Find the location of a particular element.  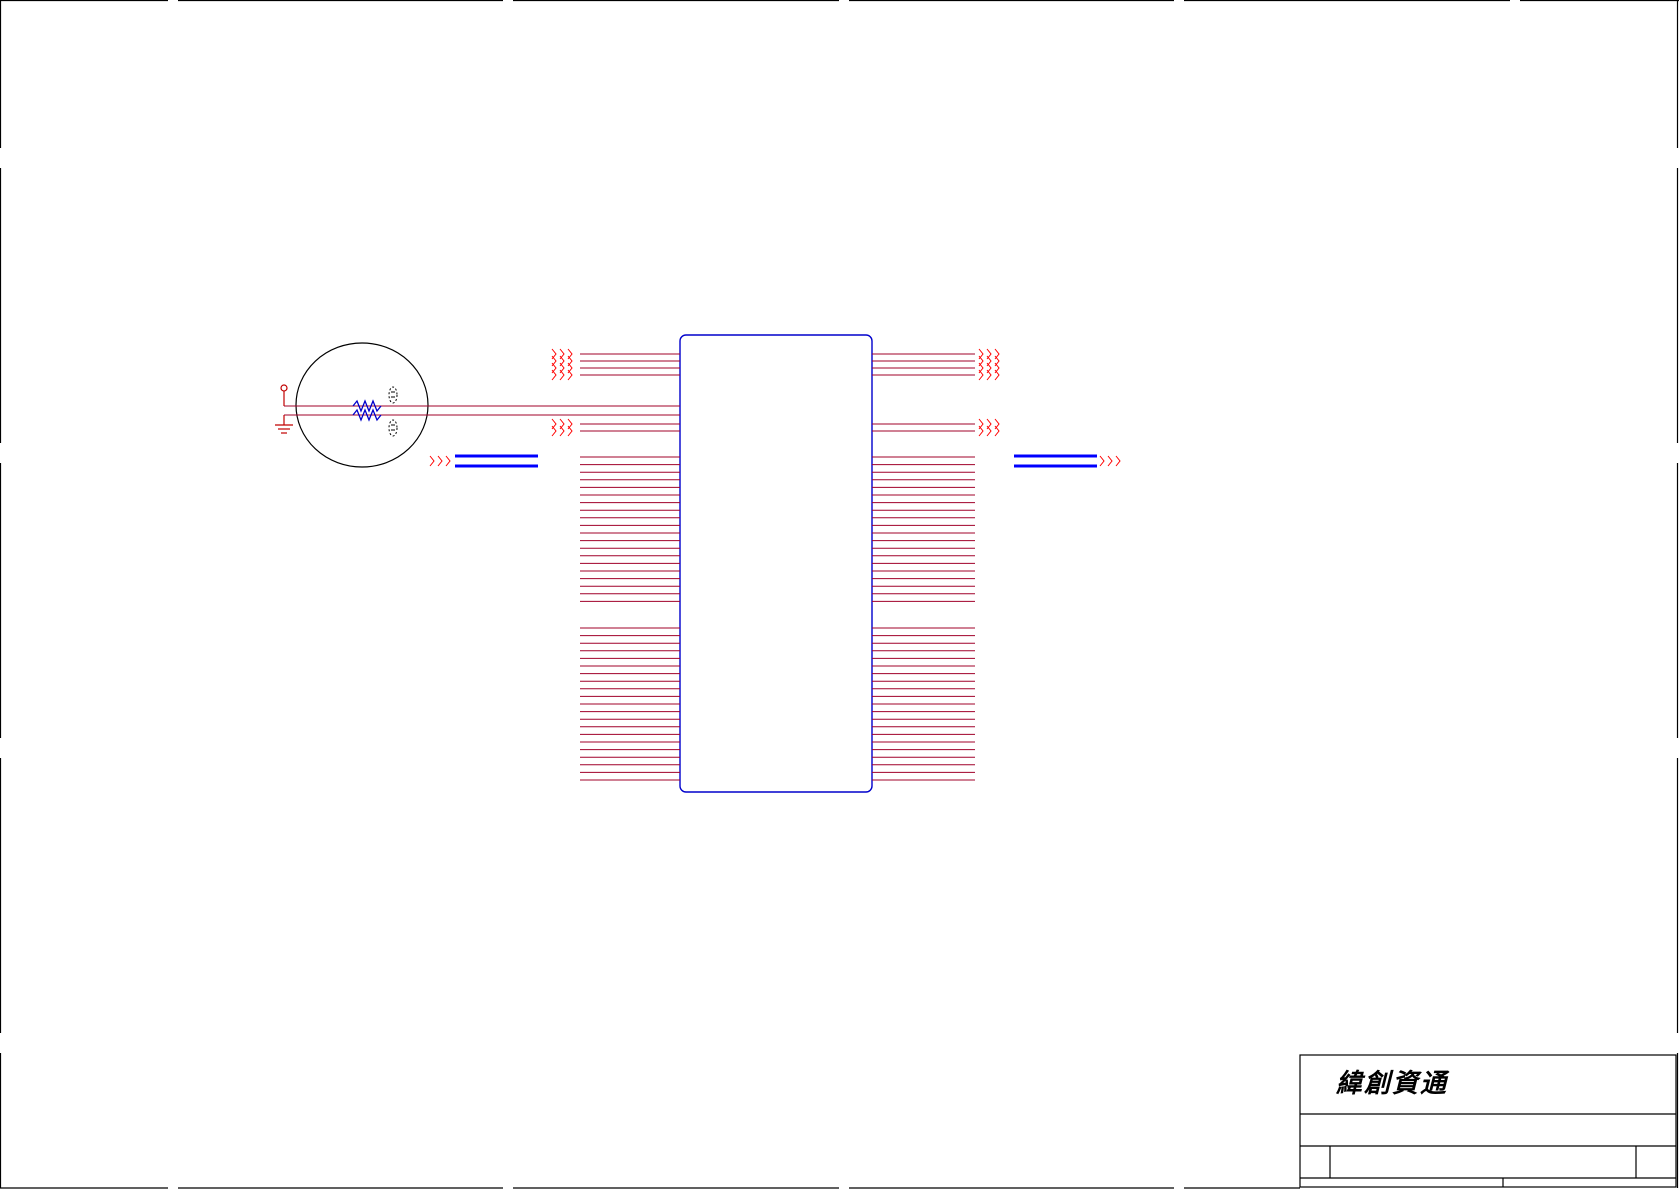

power-pin-icon is located at coordinates (284, 395).